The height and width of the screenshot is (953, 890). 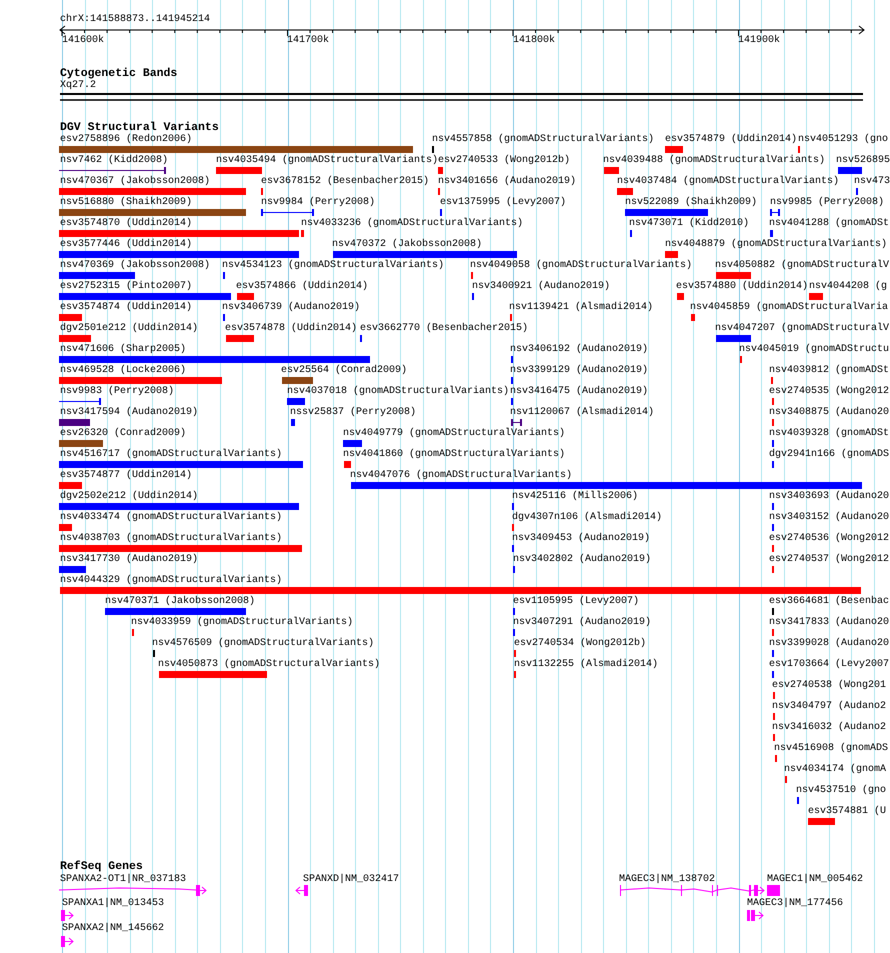 I want to click on variant-label: nsv4037484 (gnomADStructuralVariants), so click(x=728, y=182).